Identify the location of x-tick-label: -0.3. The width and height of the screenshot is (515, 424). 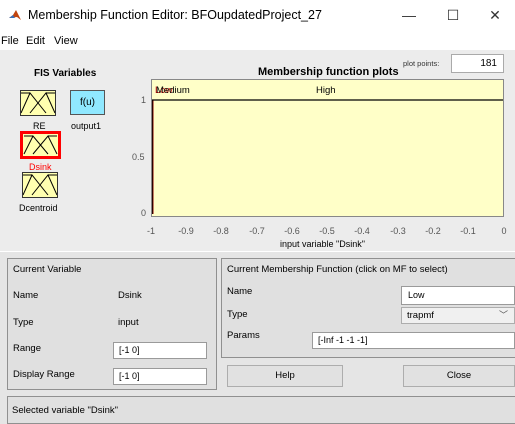
(398, 231).